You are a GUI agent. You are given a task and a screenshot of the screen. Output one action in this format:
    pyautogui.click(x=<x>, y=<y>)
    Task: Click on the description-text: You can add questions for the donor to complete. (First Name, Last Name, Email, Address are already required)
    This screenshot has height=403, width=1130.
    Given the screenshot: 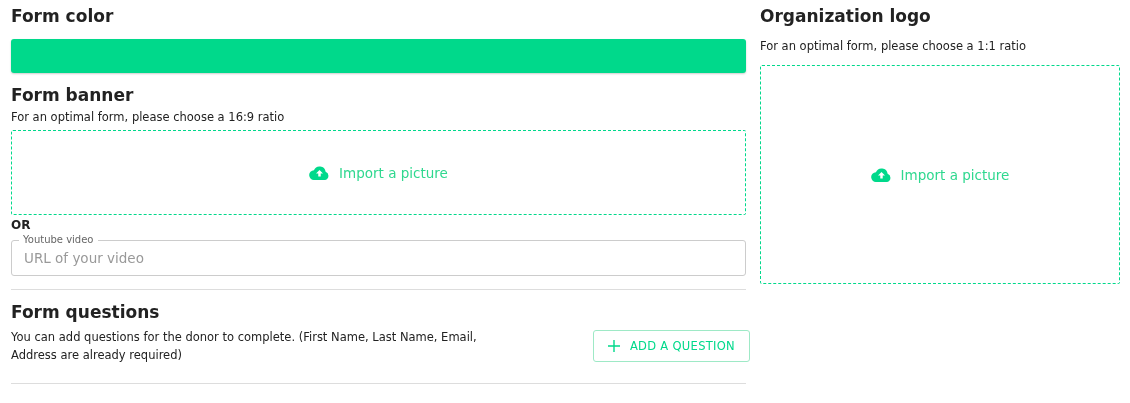 What is the action you would take?
    pyautogui.click(x=244, y=346)
    